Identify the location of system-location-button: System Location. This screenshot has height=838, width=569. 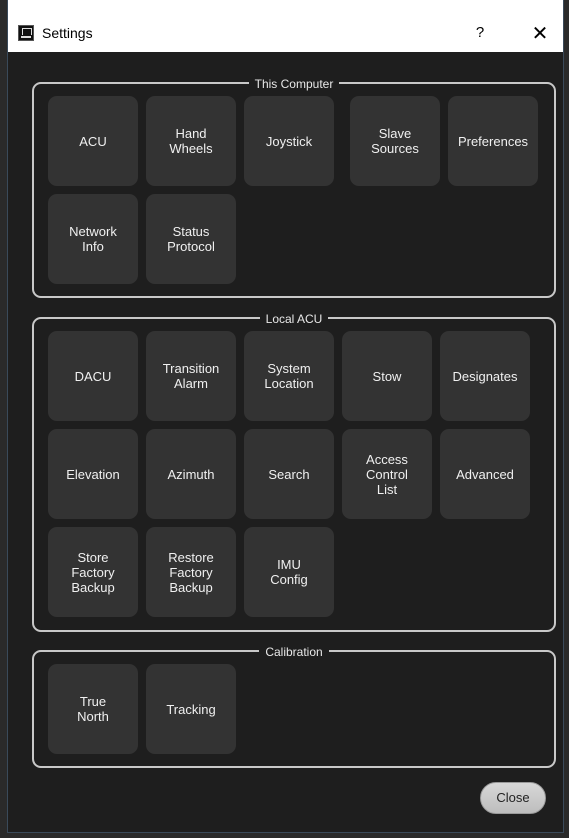
(289, 376).